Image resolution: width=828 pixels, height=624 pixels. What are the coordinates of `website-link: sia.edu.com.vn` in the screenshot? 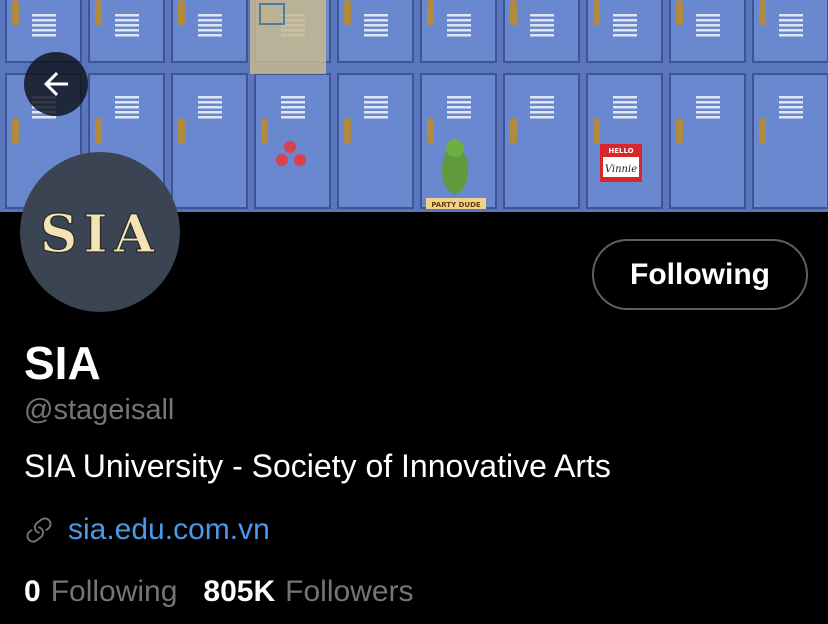 It's located at (169, 530).